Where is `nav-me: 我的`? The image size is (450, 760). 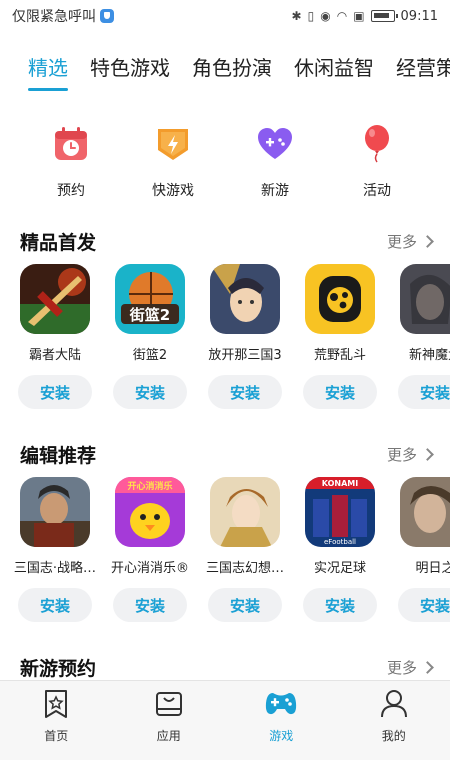
nav-me: 我的 is located at coordinates (394, 720).